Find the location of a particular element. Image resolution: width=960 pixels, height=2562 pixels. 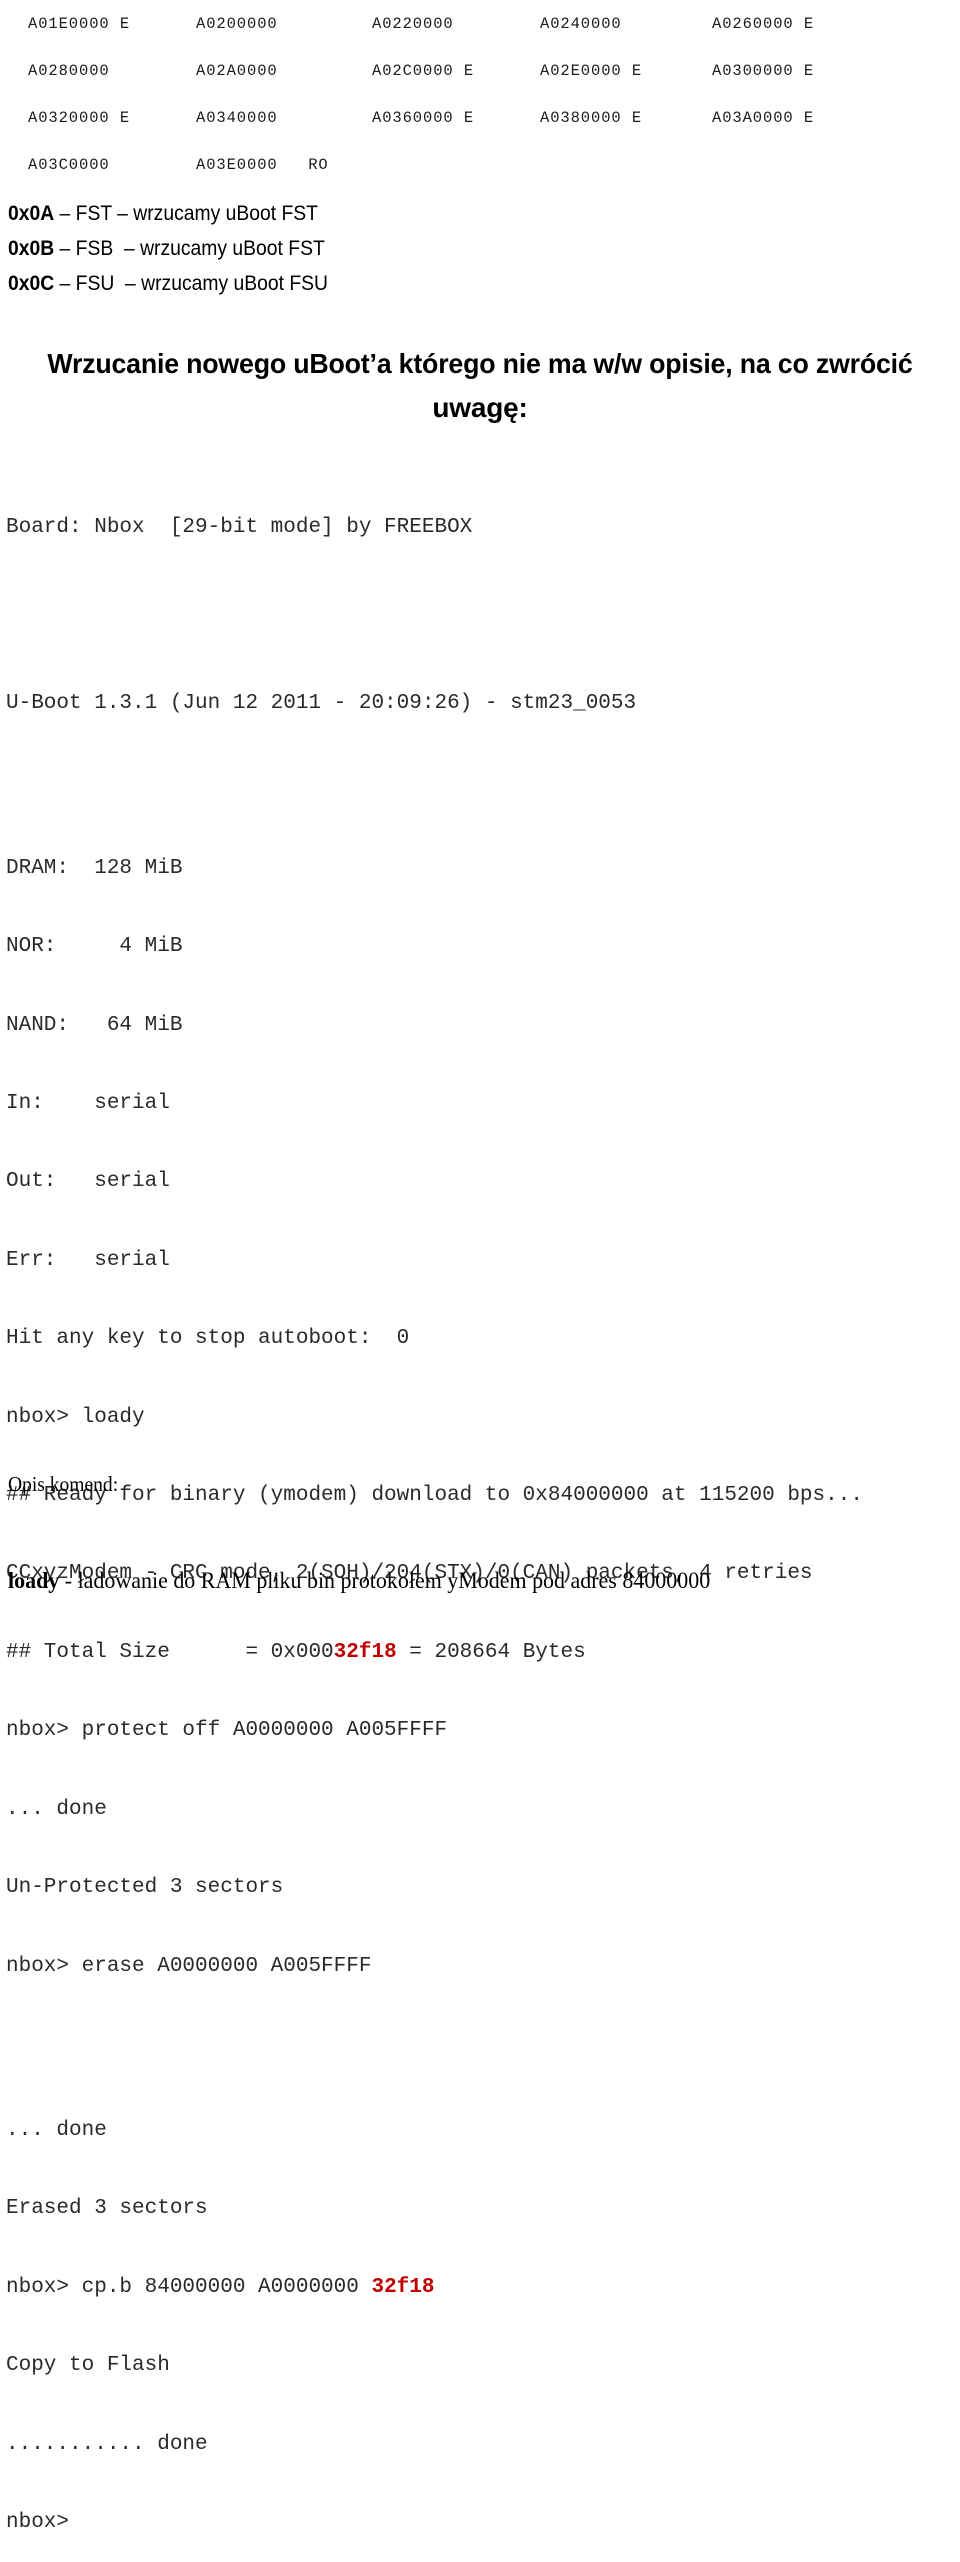

console-line-out: Out: serial is located at coordinates (88, 1182).